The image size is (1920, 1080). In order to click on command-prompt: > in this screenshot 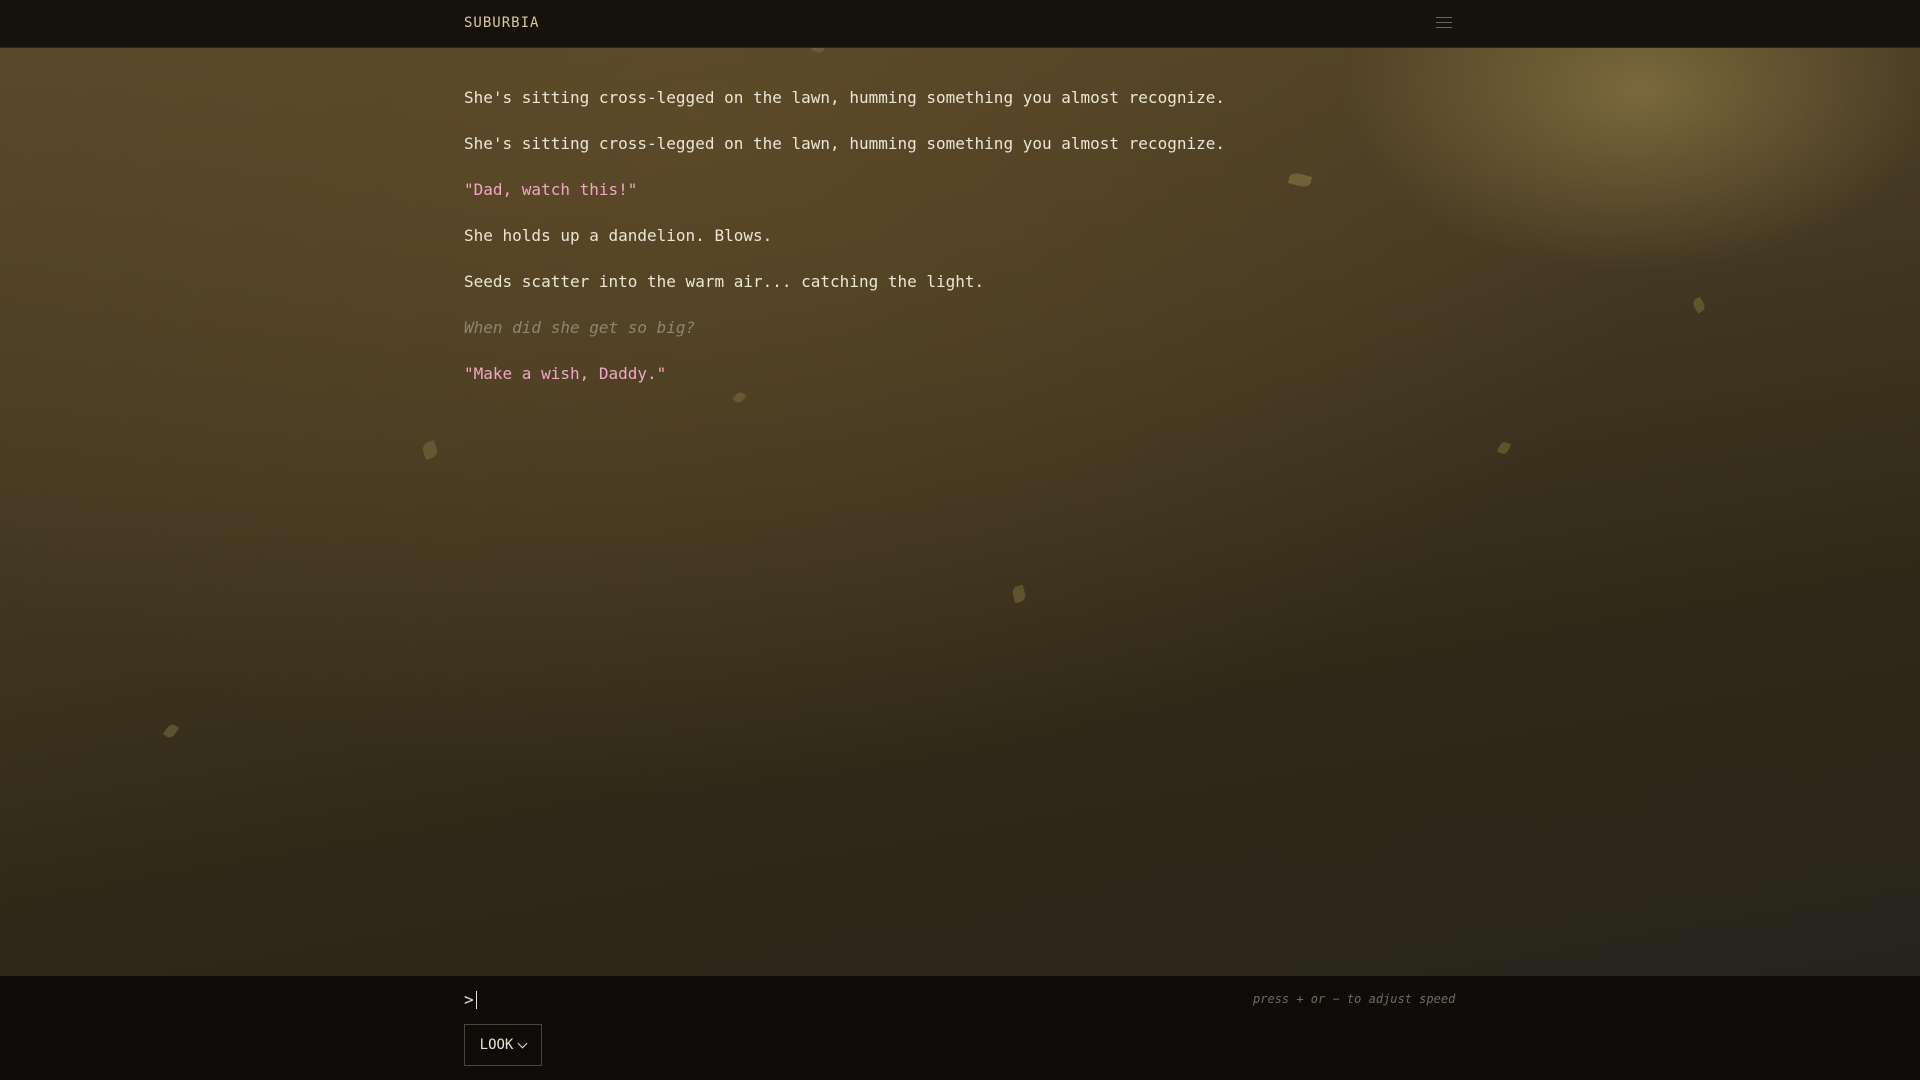, I will do `click(671, 999)`.